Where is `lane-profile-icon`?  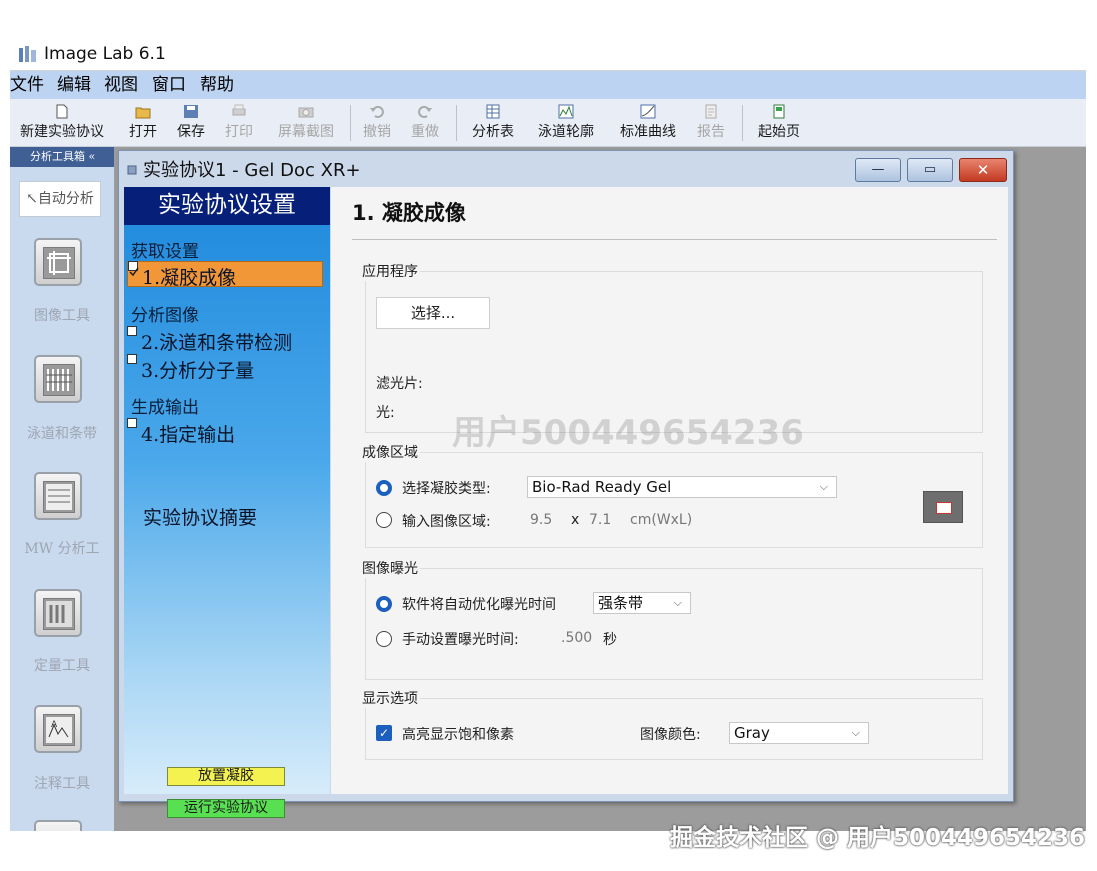
lane-profile-icon is located at coordinates (566, 111).